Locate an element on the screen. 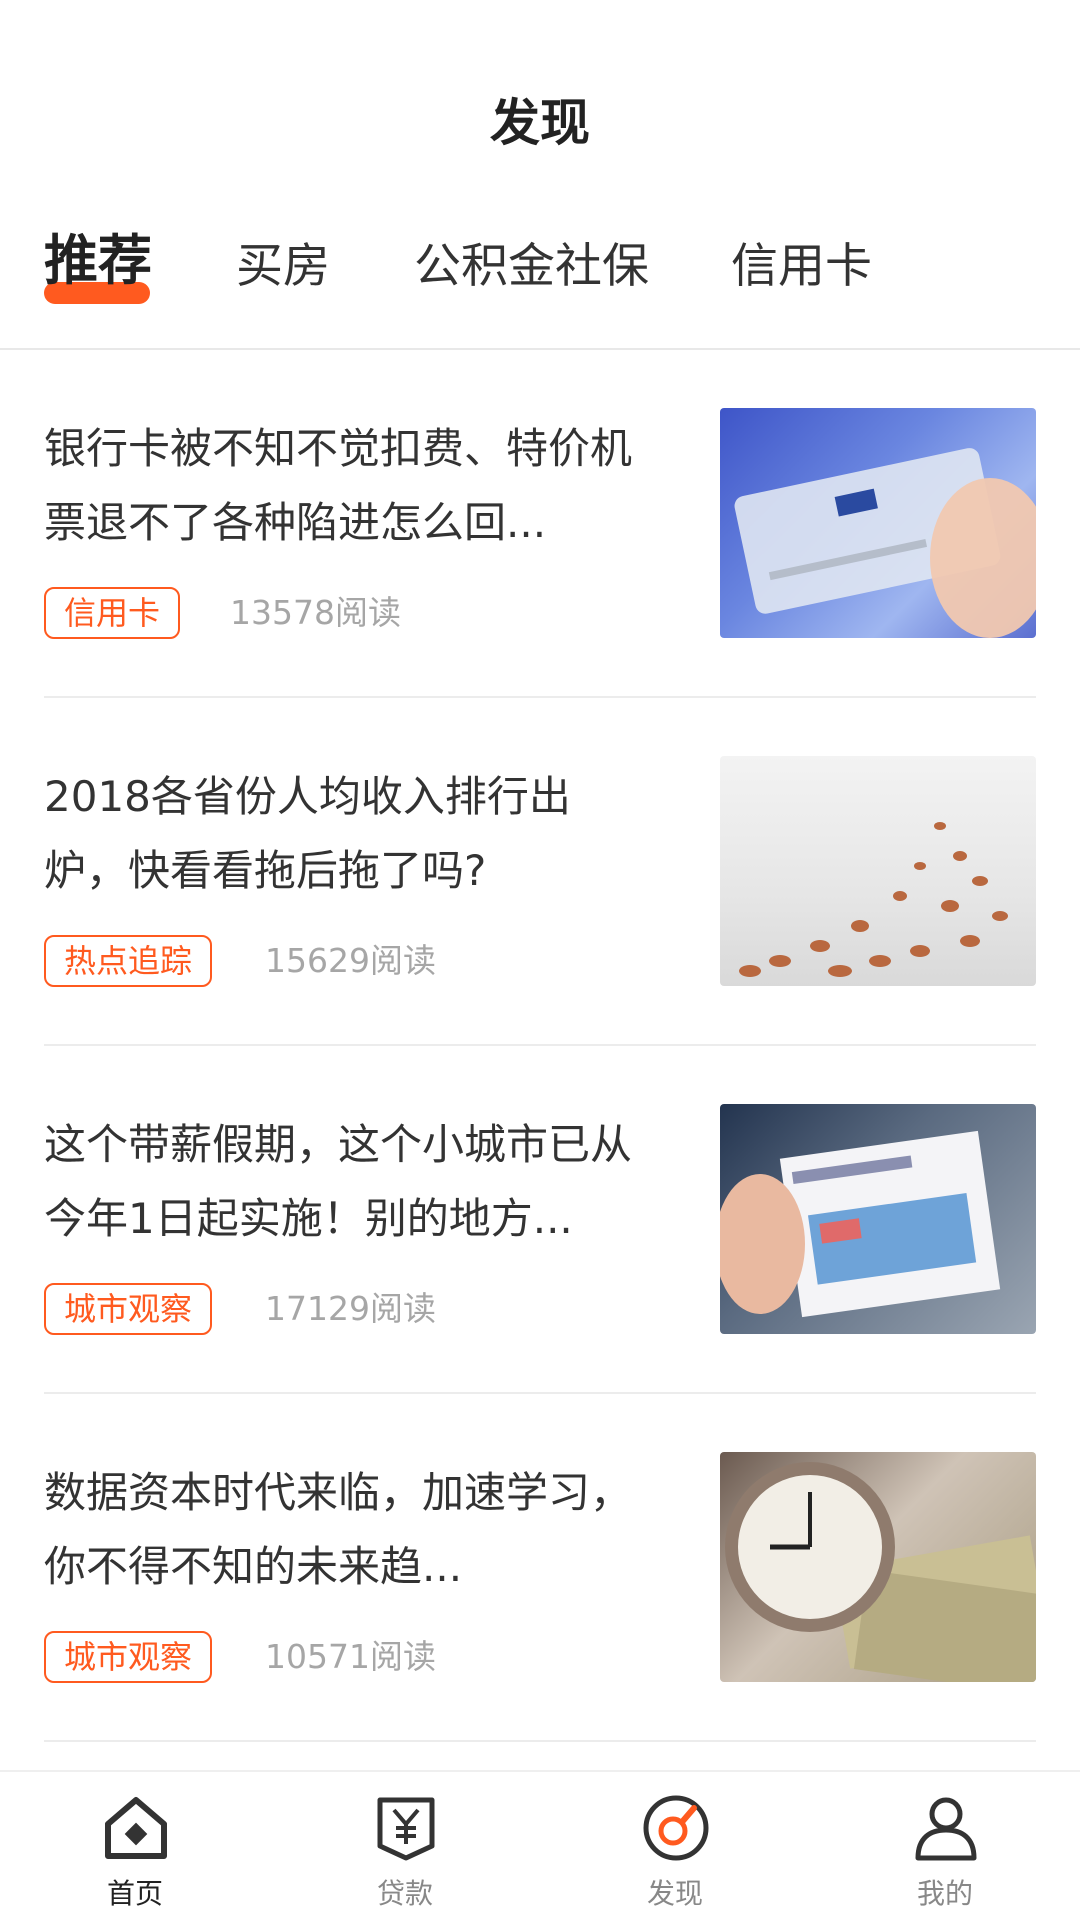  tab-credit-card: 信用卡 is located at coordinates (801, 267).